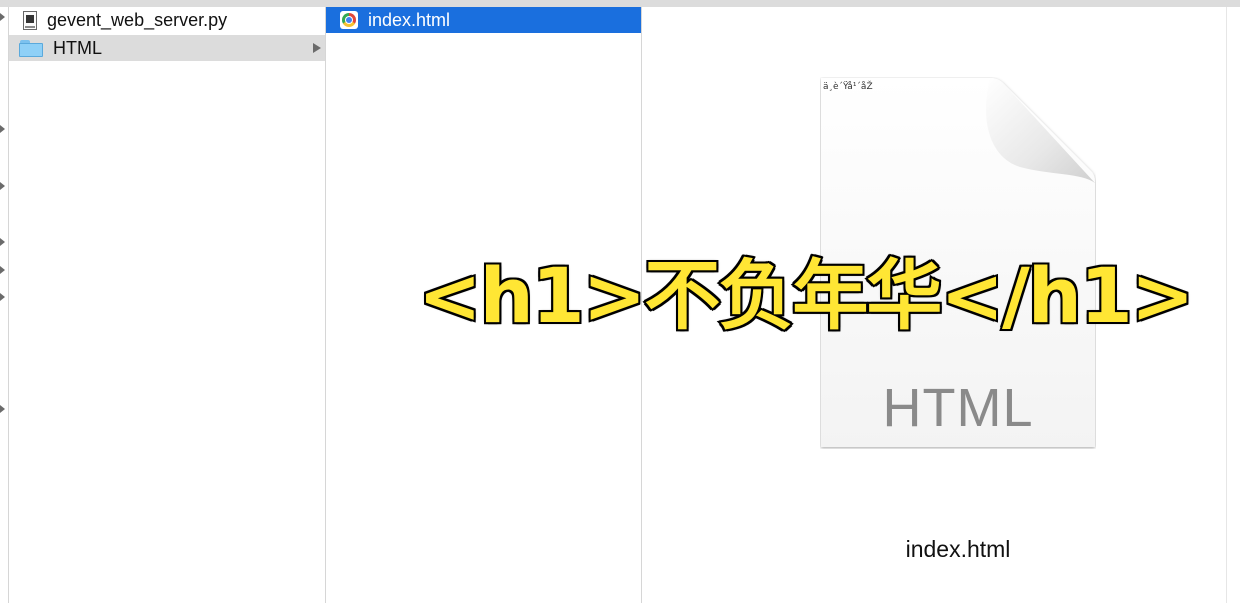 The height and width of the screenshot is (603, 1240). I want to click on chrome-document-icon, so click(349, 20).